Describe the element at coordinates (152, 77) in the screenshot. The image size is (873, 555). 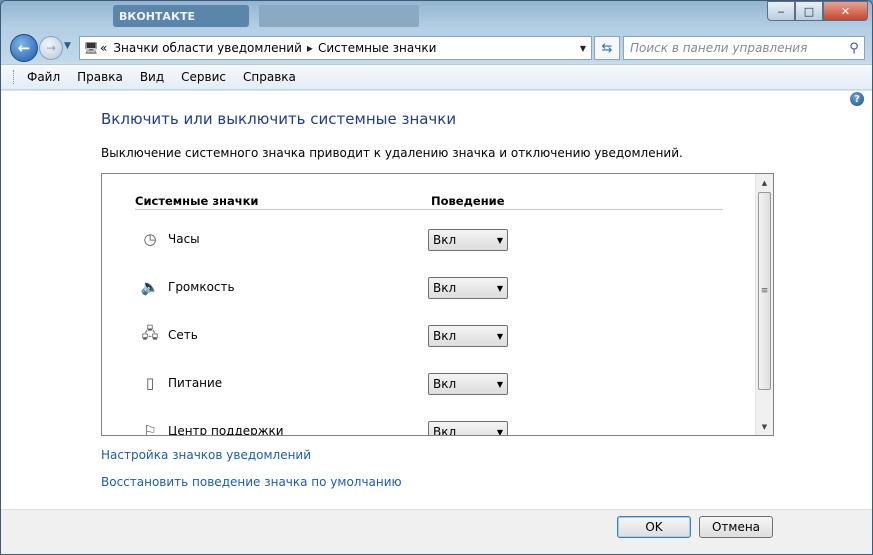
I see `menu-view: Вид` at that location.